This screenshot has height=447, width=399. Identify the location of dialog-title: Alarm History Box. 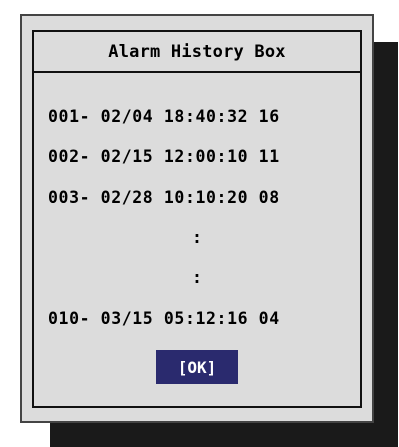
(197, 51).